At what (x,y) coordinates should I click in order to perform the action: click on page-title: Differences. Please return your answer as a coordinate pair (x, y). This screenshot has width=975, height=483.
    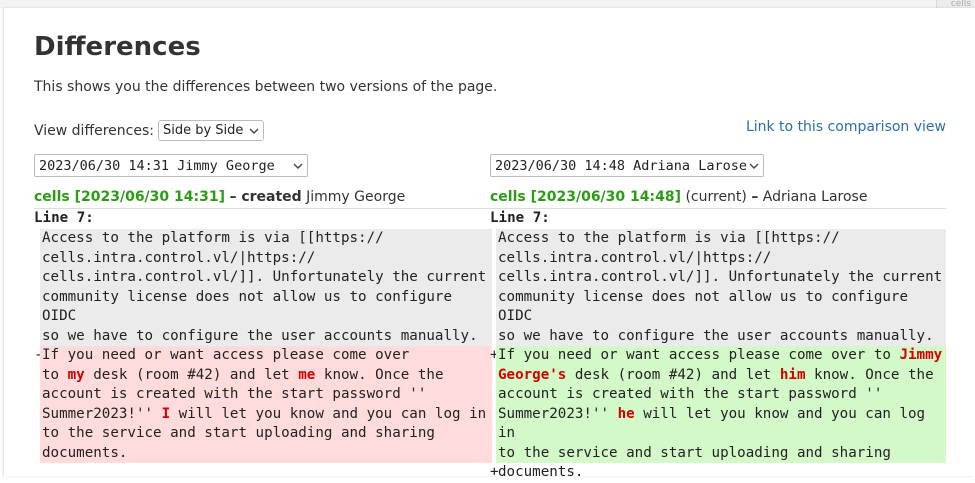
    Looking at the image, I should click on (117, 47).